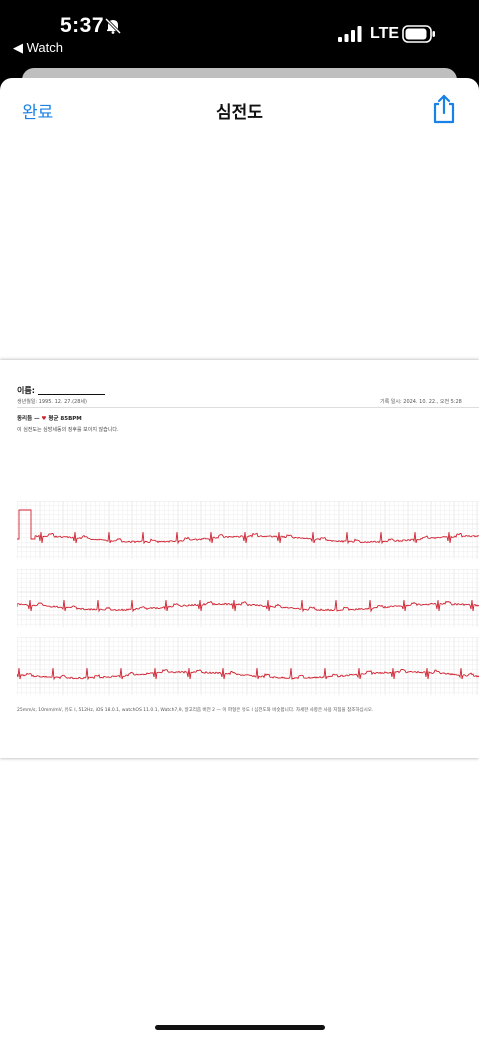  Describe the element at coordinates (44, 419) in the screenshot. I see `heart-icon: ♥` at that location.